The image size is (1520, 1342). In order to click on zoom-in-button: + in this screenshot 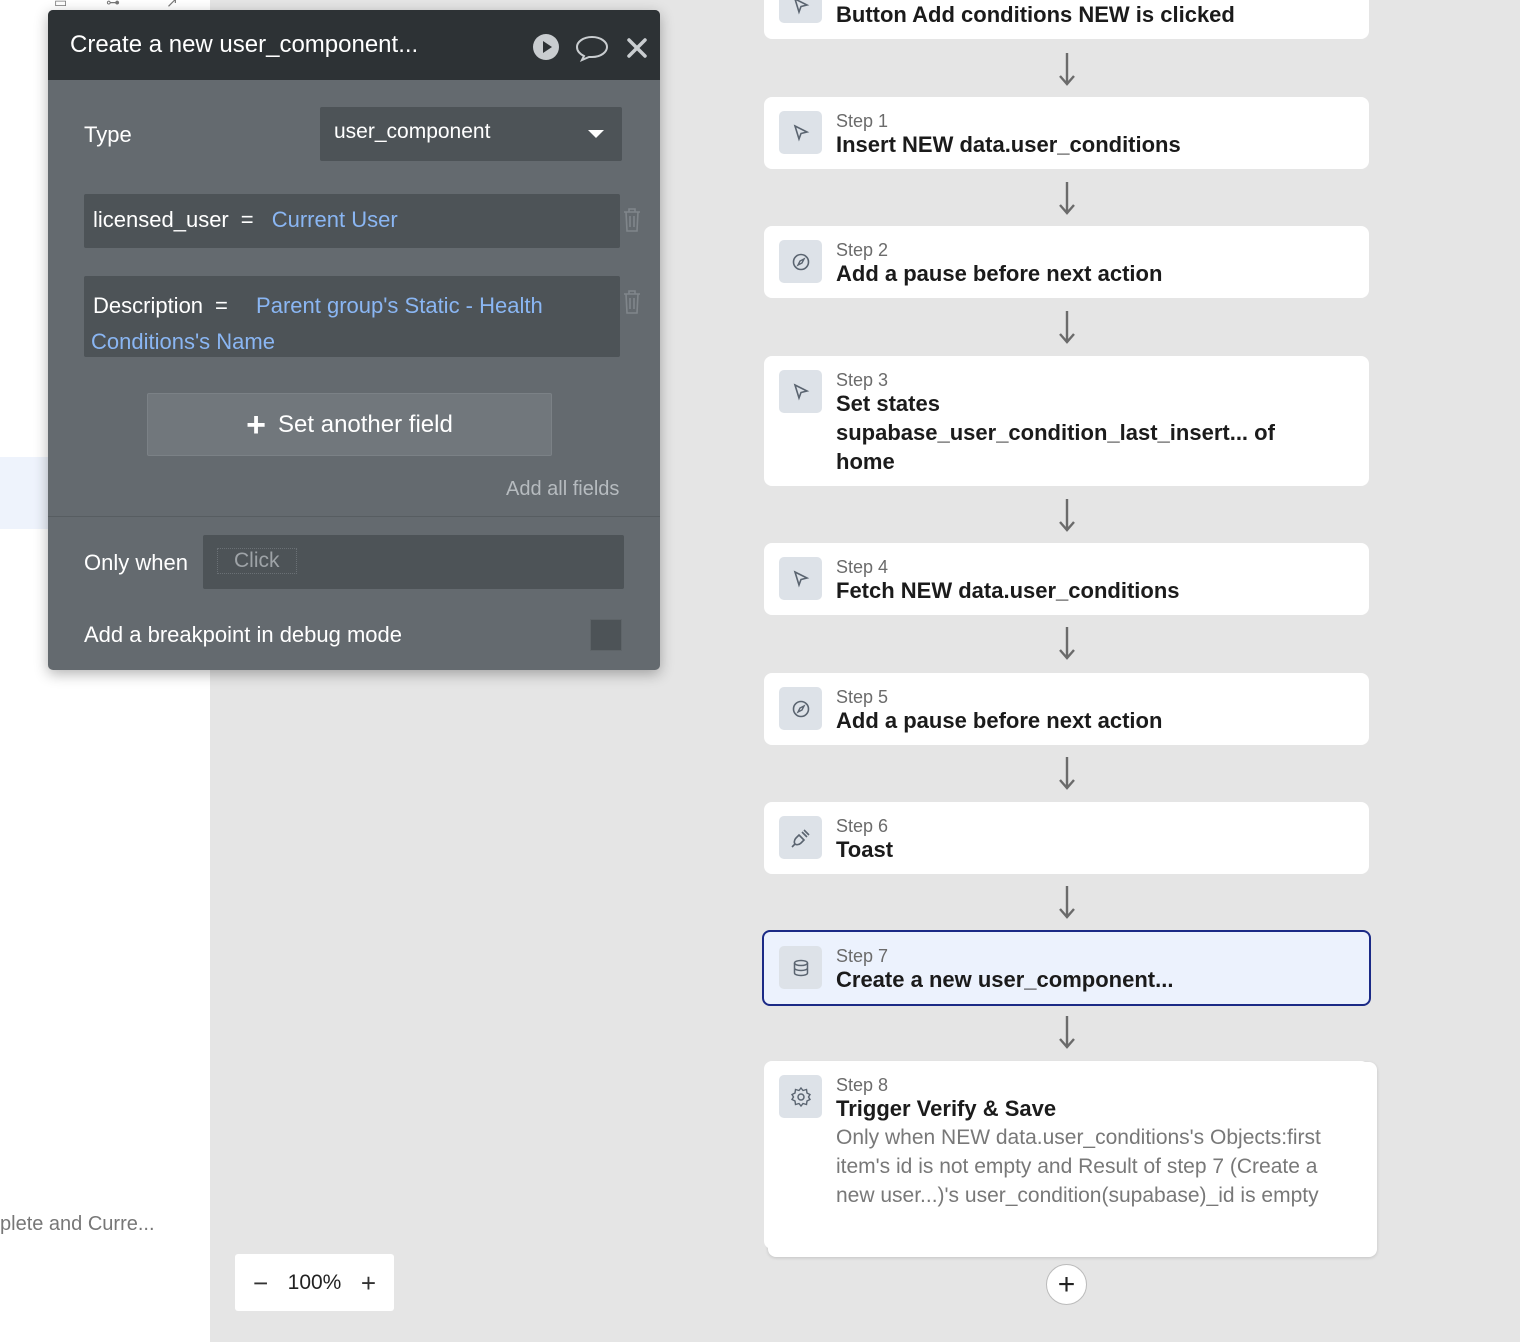, I will do `click(368, 1283)`.